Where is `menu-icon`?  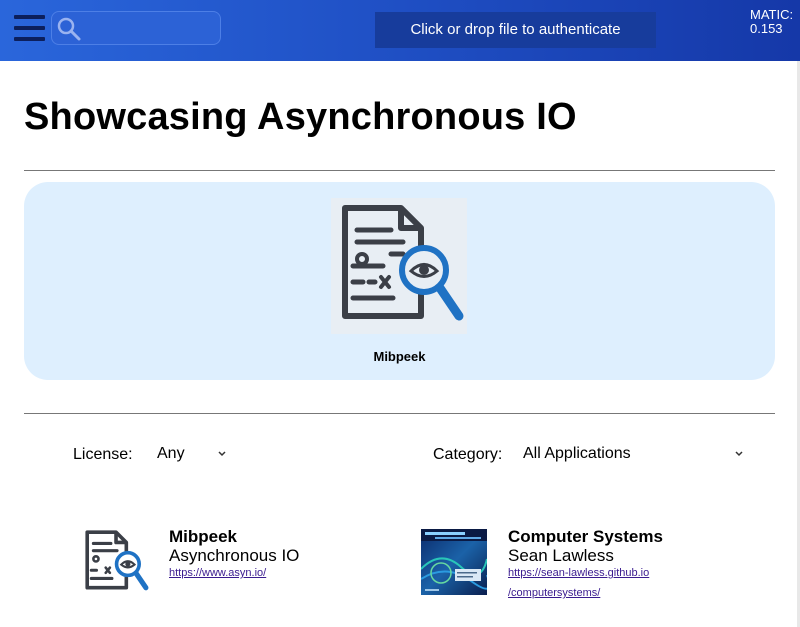
menu-icon is located at coordinates (29, 28).